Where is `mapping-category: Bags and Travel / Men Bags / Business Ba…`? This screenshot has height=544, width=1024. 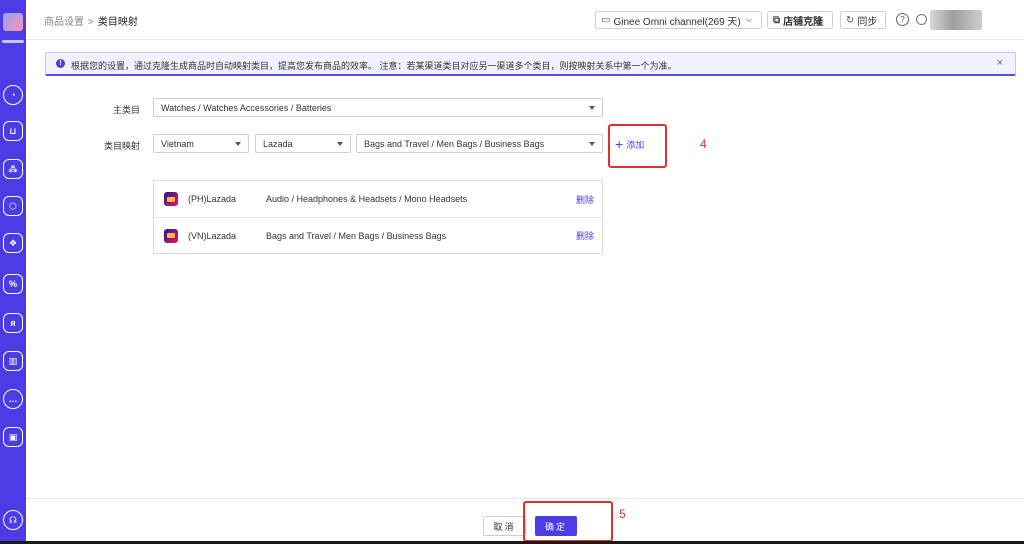
mapping-category: Bags and Travel / Men Bags / Business Ba… is located at coordinates (356, 235).